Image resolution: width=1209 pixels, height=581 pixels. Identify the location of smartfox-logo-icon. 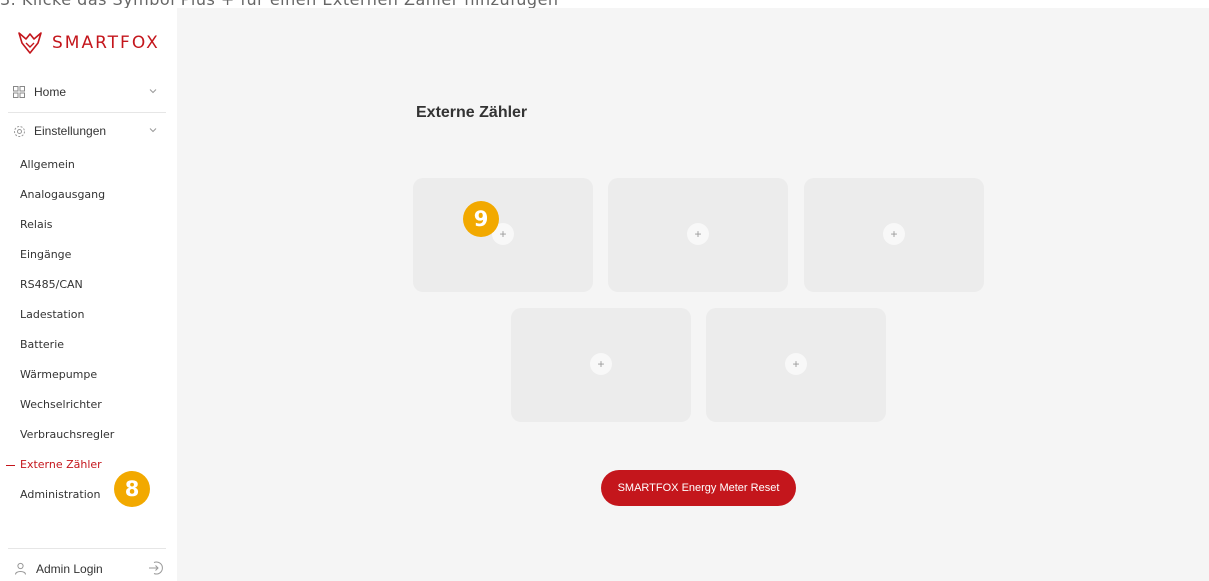
(30, 43).